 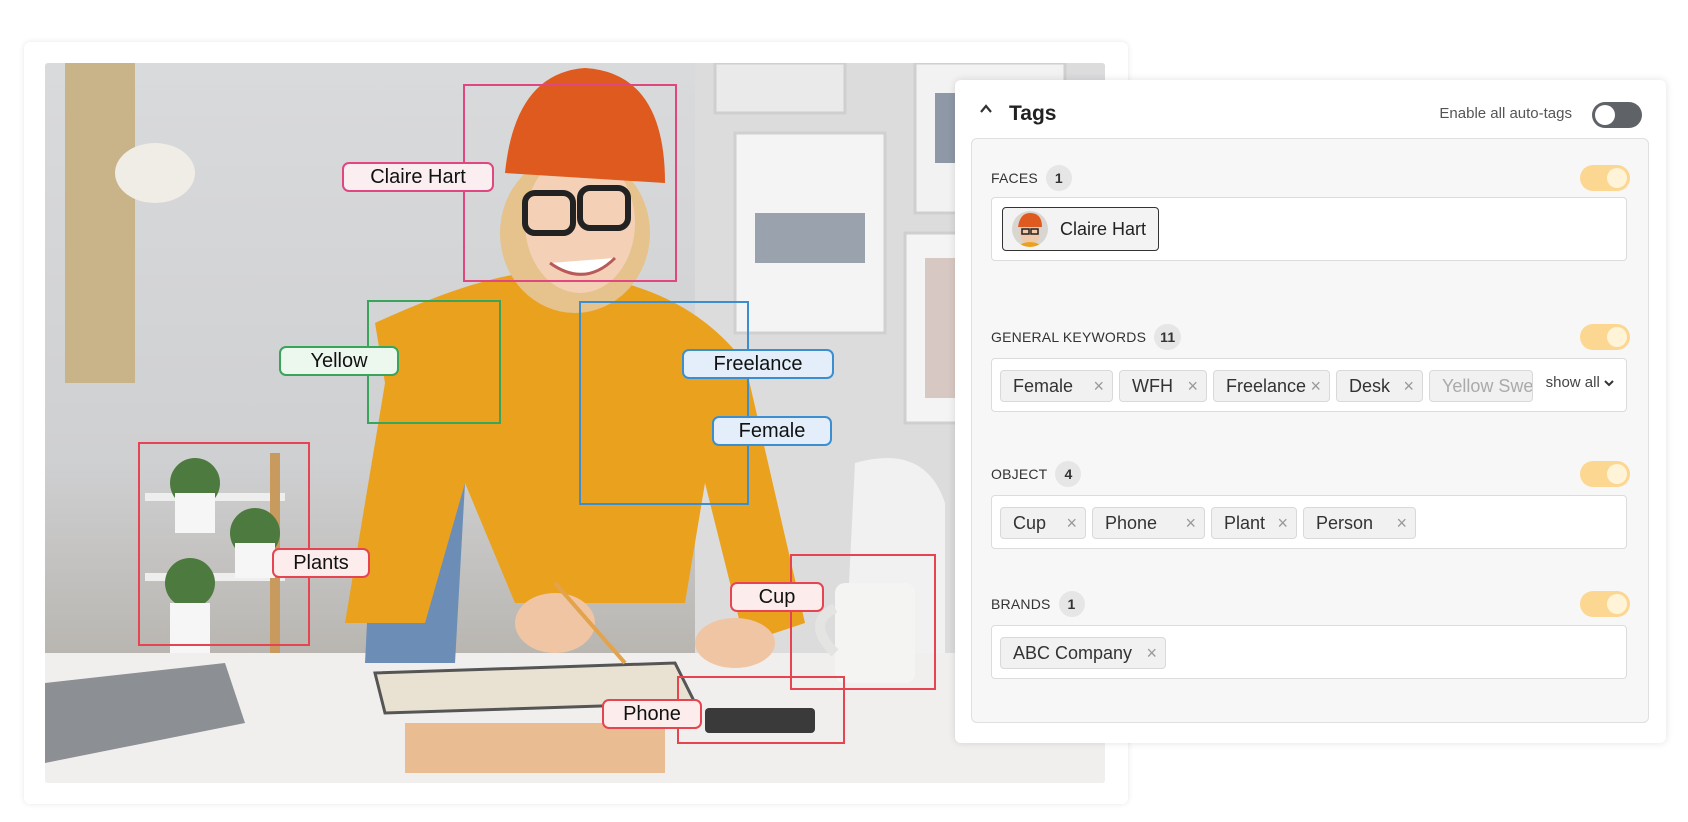 What do you see at coordinates (1021, 604) in the screenshot?
I see `brands-label: BRANDS` at bounding box center [1021, 604].